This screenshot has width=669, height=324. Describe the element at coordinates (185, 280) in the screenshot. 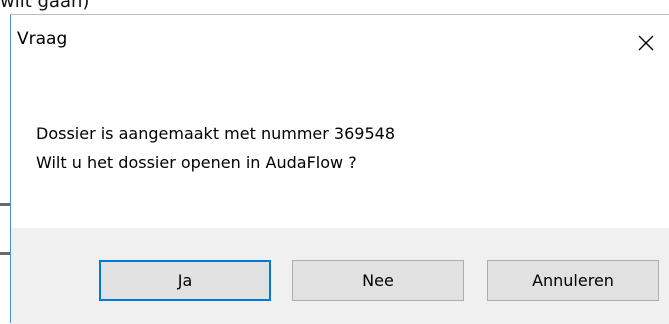

I see `yes-button: Ja` at that location.